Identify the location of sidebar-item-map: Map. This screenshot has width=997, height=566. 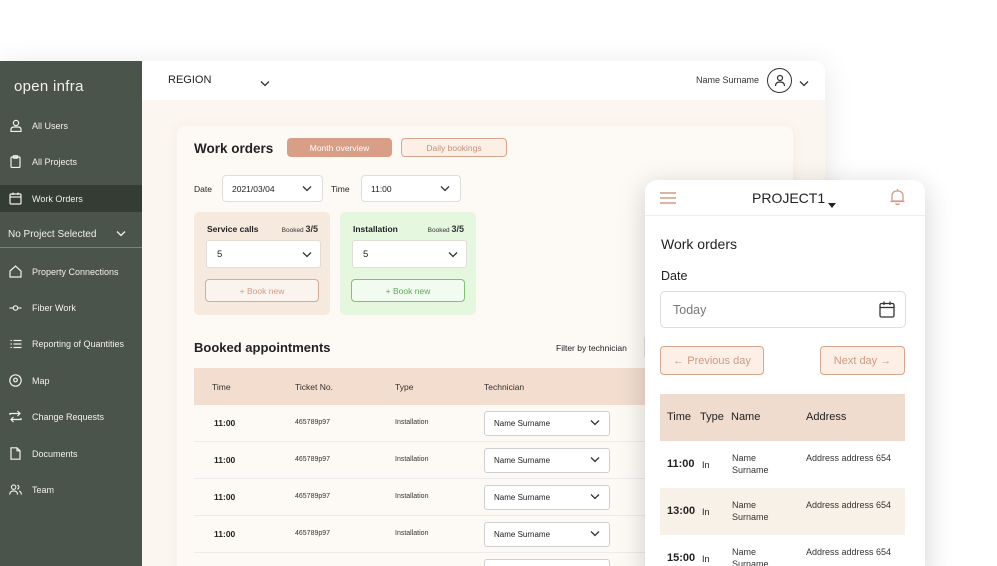
(71, 380).